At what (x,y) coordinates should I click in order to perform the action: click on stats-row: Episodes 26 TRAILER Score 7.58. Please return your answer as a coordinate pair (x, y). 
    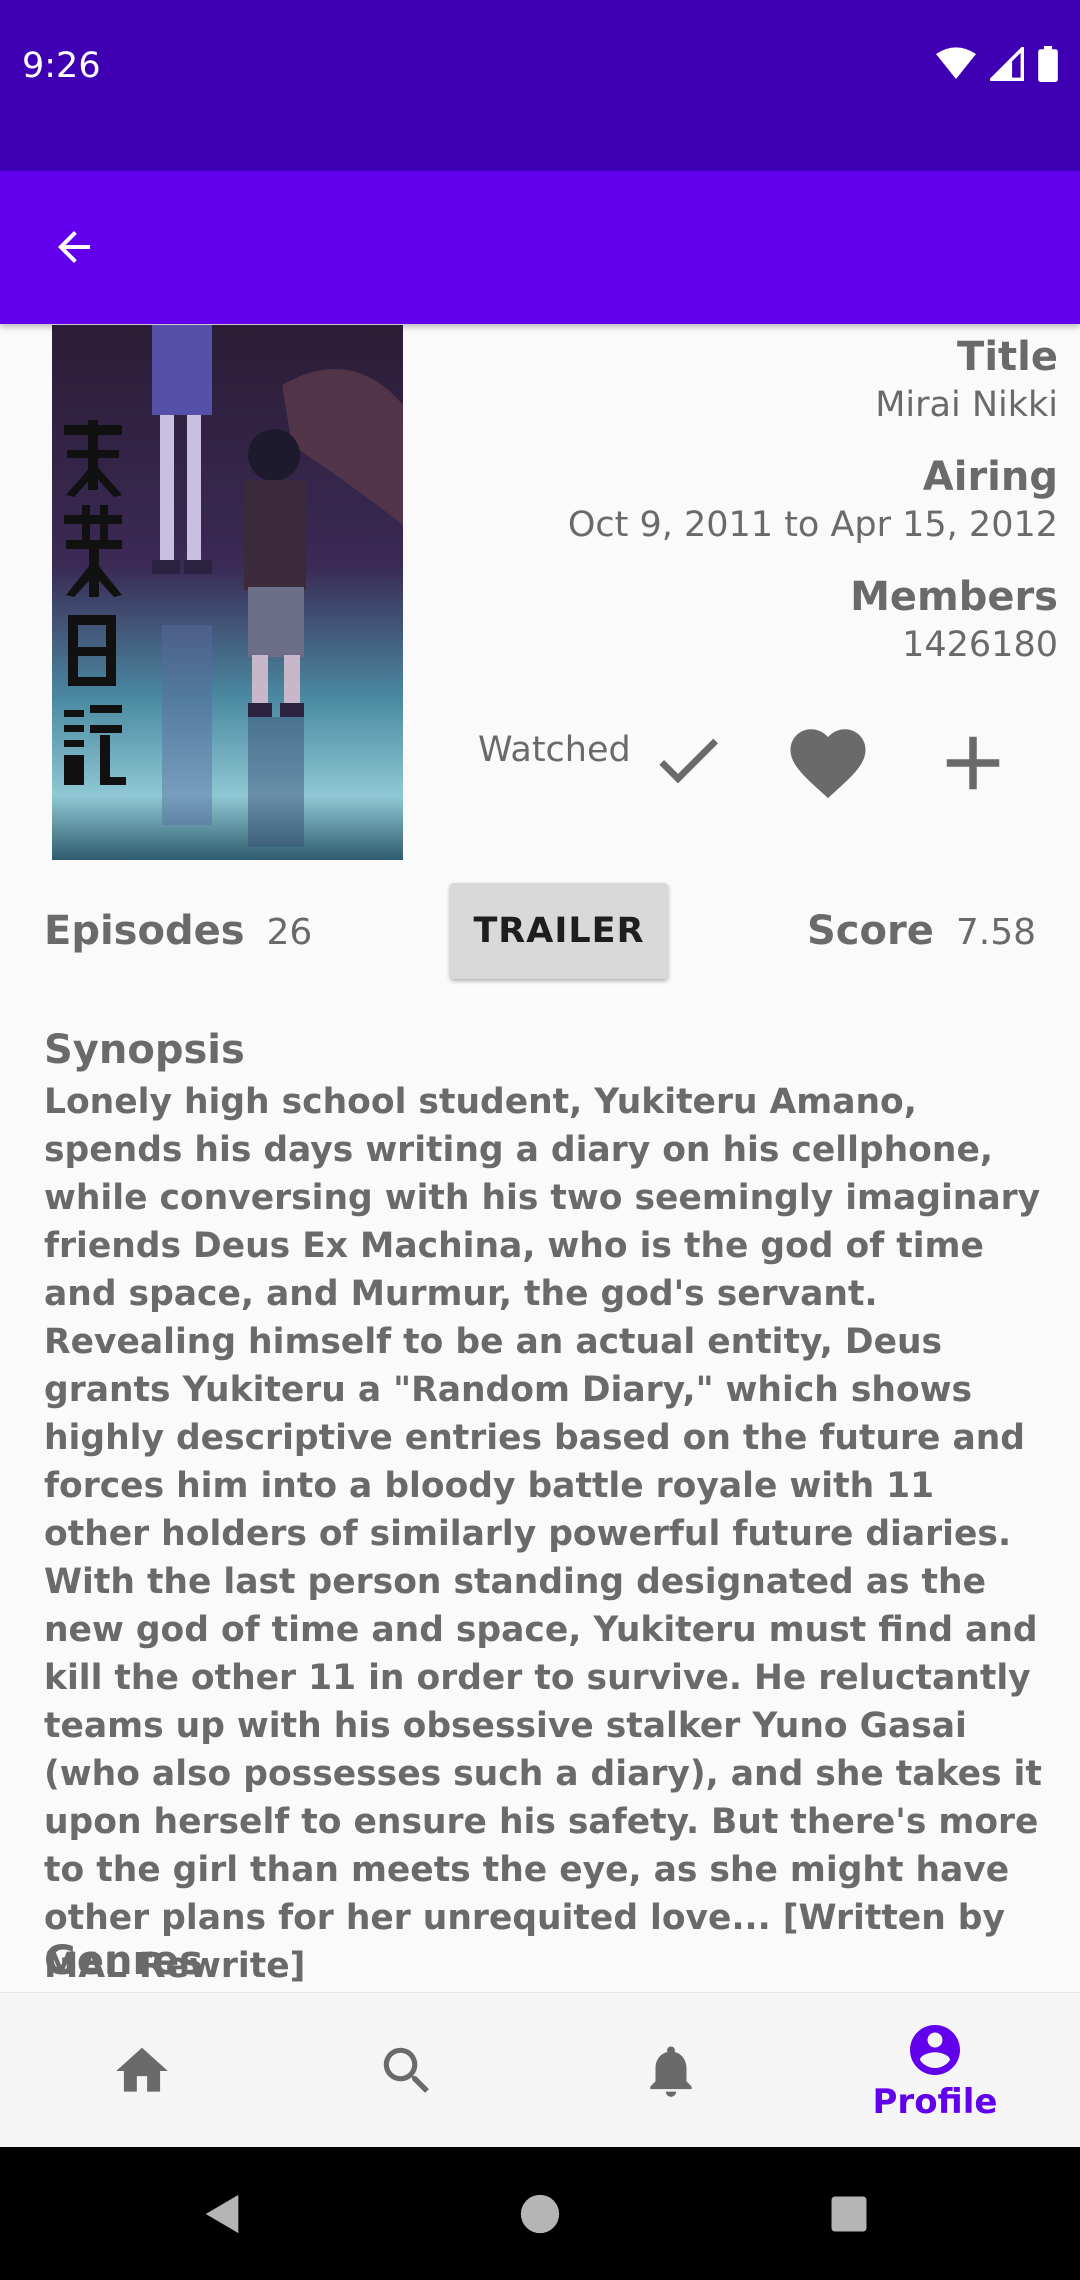
    Looking at the image, I should click on (540, 932).